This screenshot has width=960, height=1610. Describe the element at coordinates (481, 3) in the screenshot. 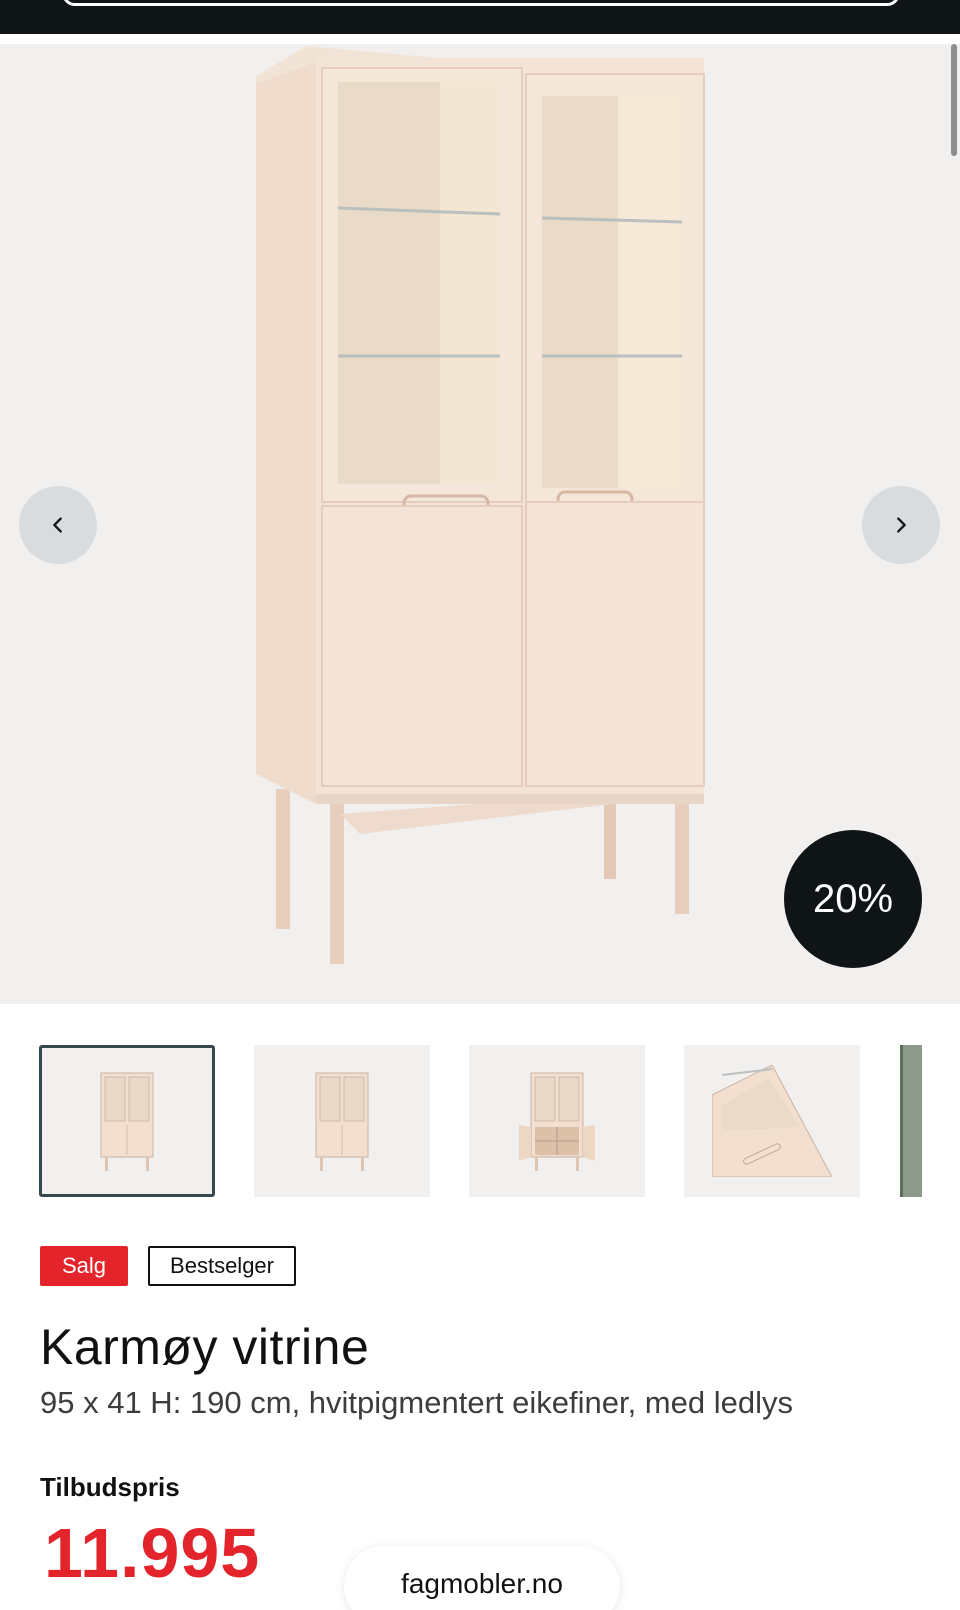

I see `address-bar-edge` at that location.